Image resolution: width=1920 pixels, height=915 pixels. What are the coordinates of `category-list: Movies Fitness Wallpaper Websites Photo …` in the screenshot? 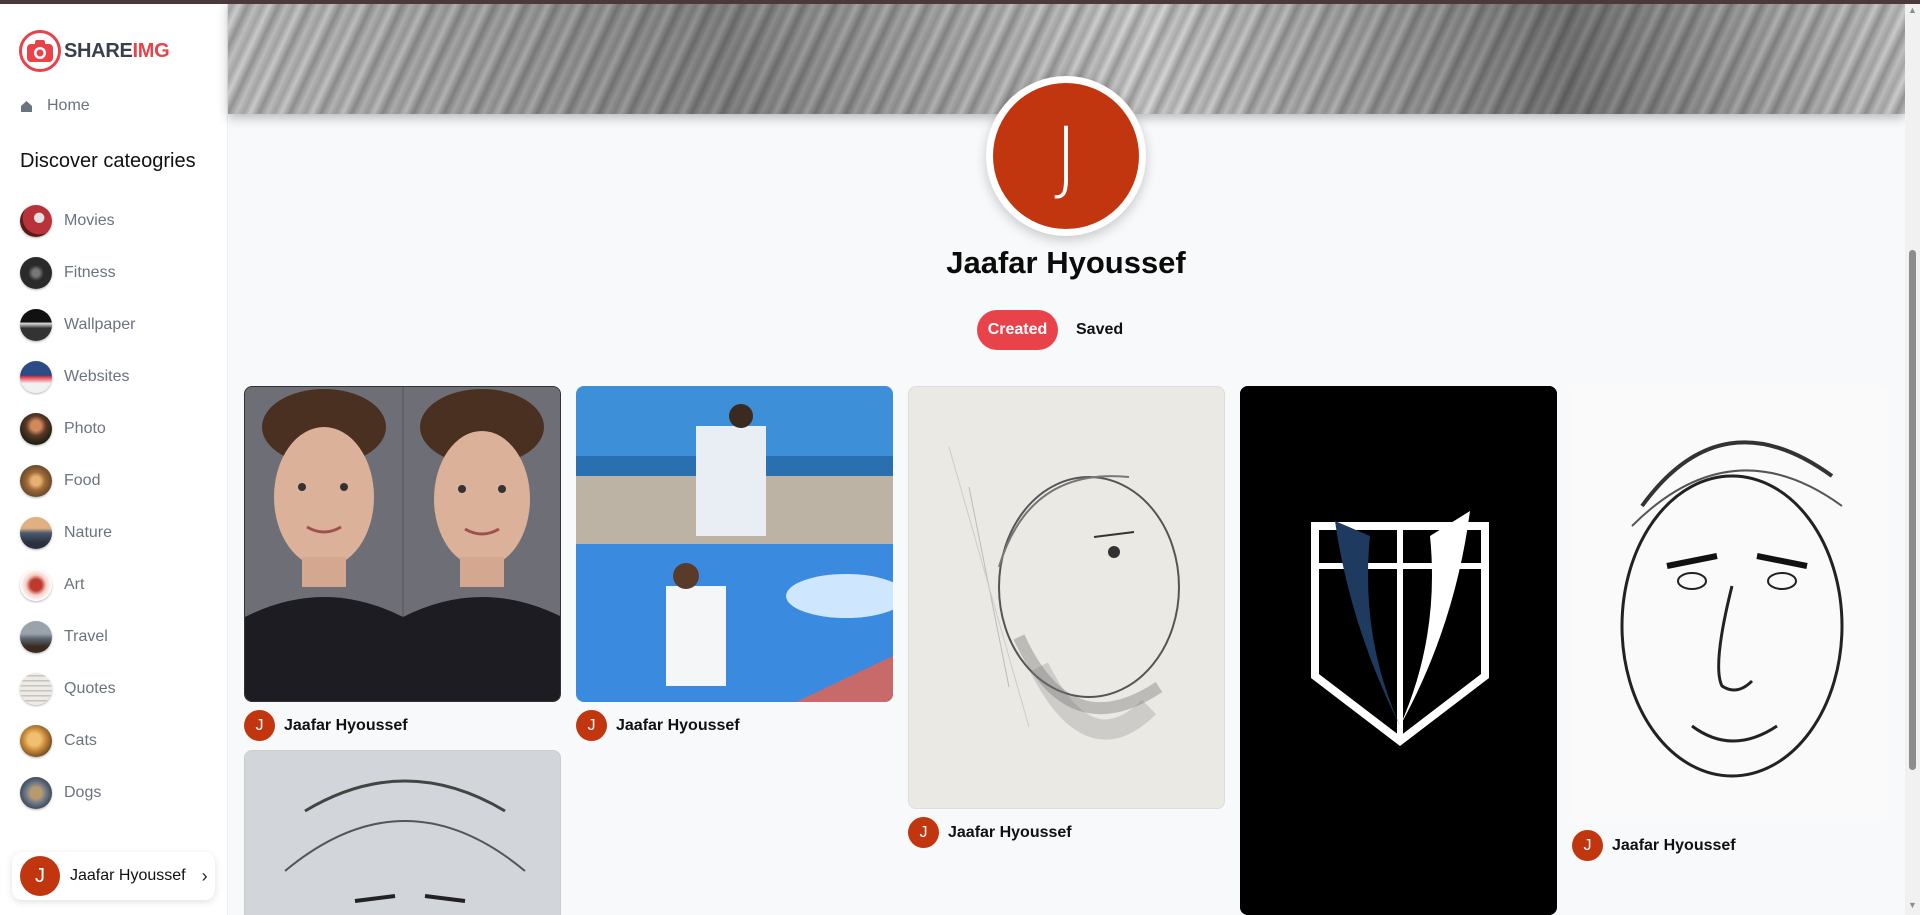 It's located at (77, 507).